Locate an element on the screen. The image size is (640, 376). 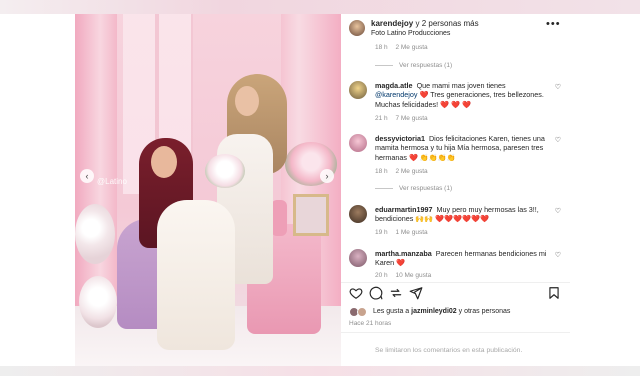
post-author: karendejoy y 2 personas más is located at coordinates (425, 23).